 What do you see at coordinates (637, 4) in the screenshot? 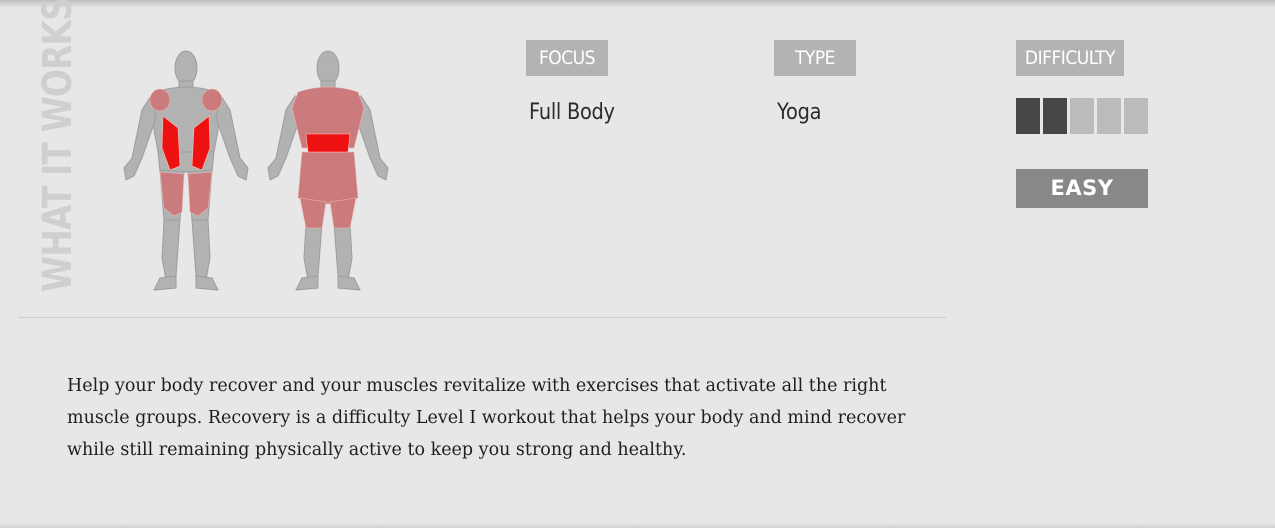
I see `top-shadow` at bounding box center [637, 4].